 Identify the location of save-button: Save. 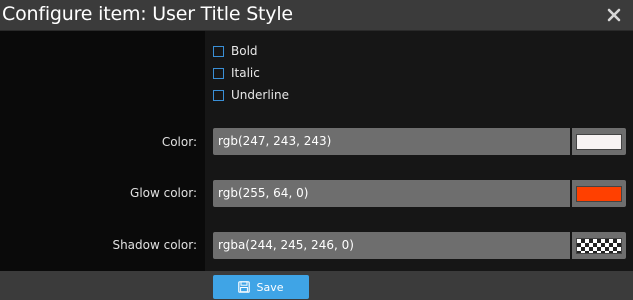
(261, 287).